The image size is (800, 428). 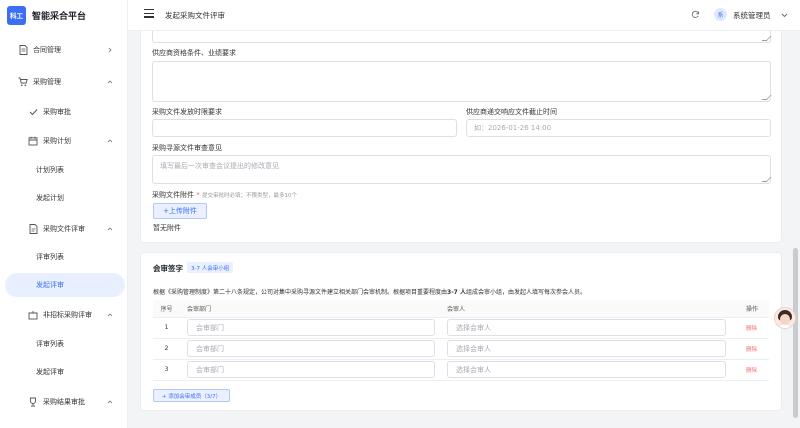 I want to click on column-header: 会审部门, so click(x=310, y=309).